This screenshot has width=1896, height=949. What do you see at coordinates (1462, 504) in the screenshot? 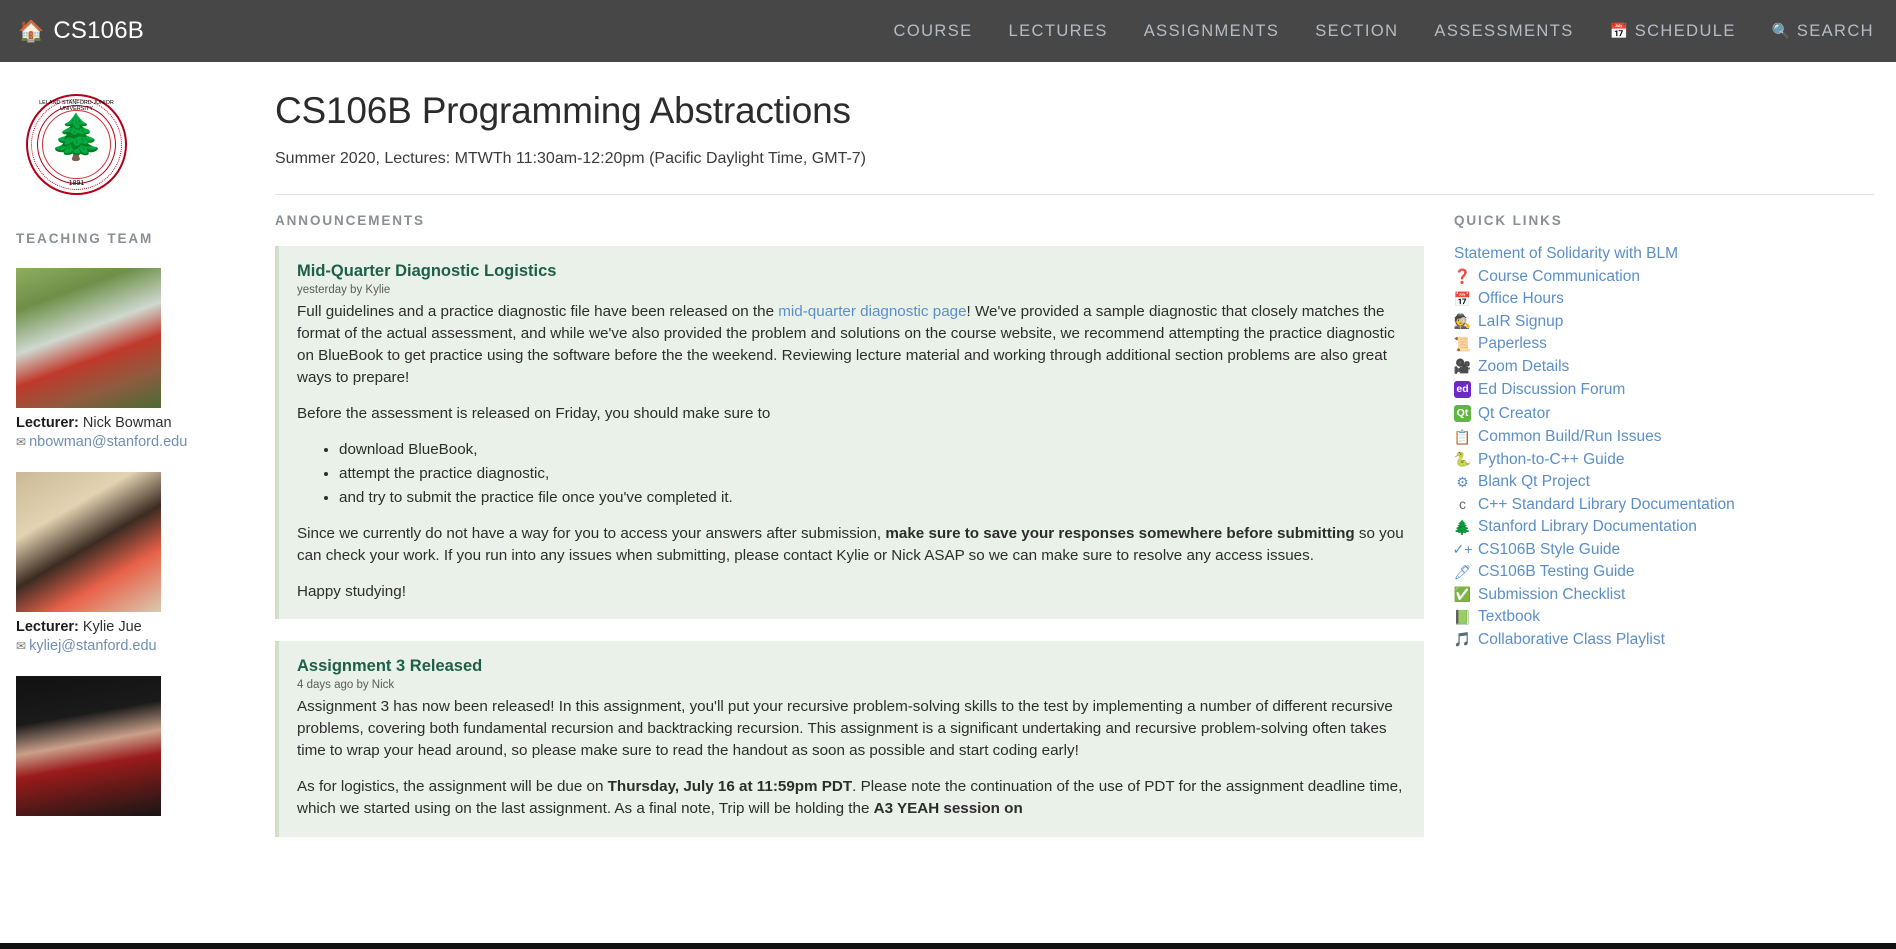
I see `letter-c-icon: c` at bounding box center [1462, 504].